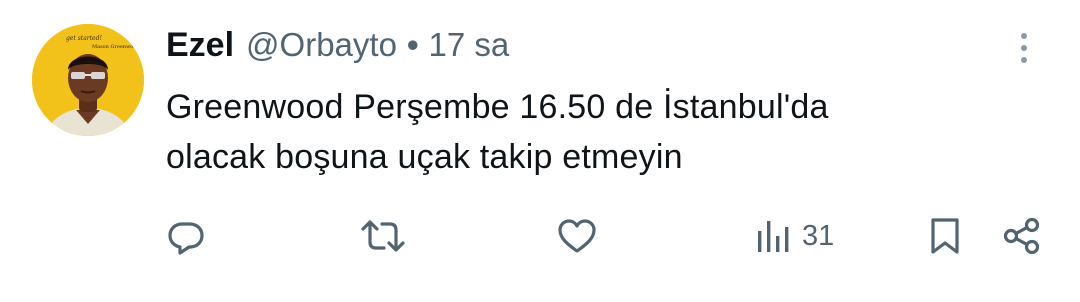 The width and height of the screenshot is (1080, 302). I want to click on bookmark-icon, so click(945, 236).